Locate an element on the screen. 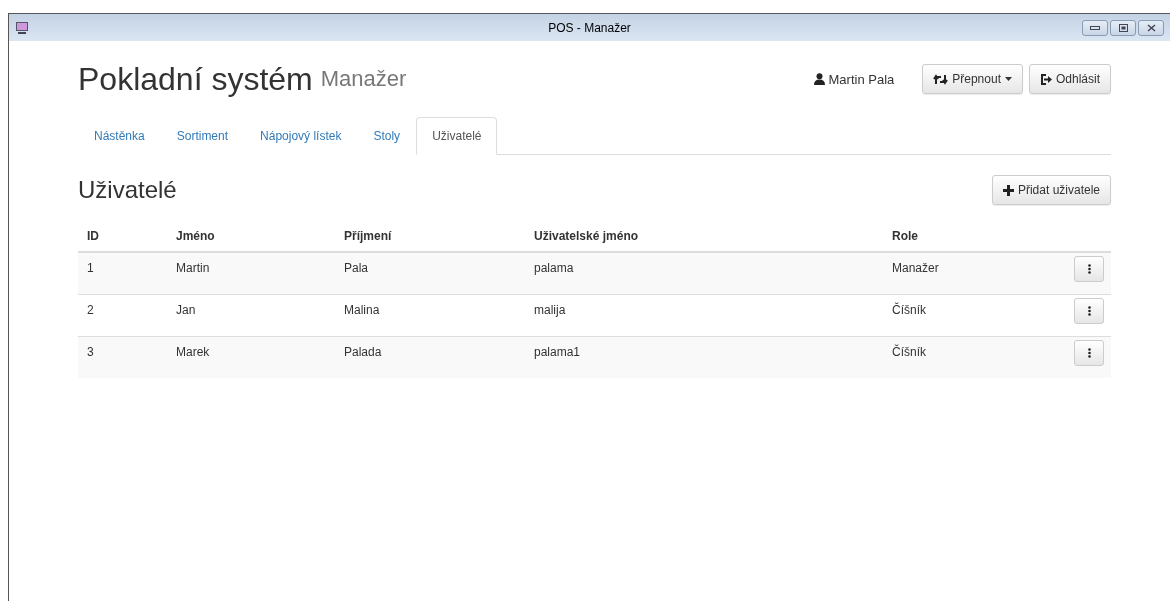  close-icon is located at coordinates (1151, 27).